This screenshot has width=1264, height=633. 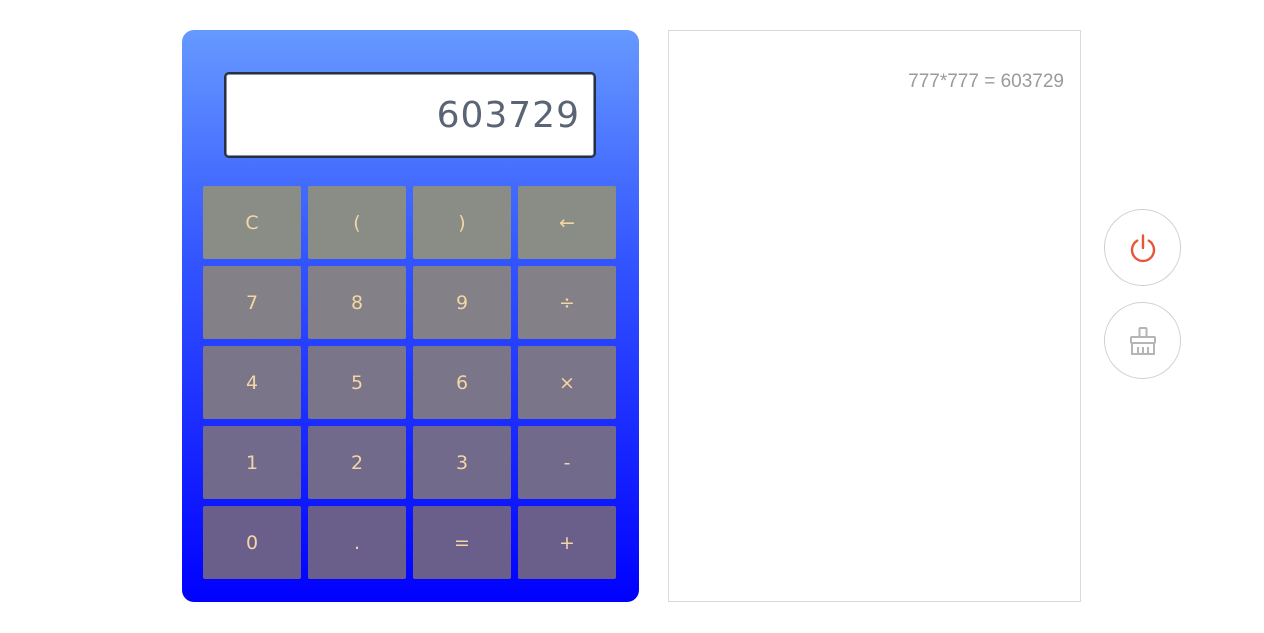 I want to click on multiply-key: ×, so click(x=567, y=382).